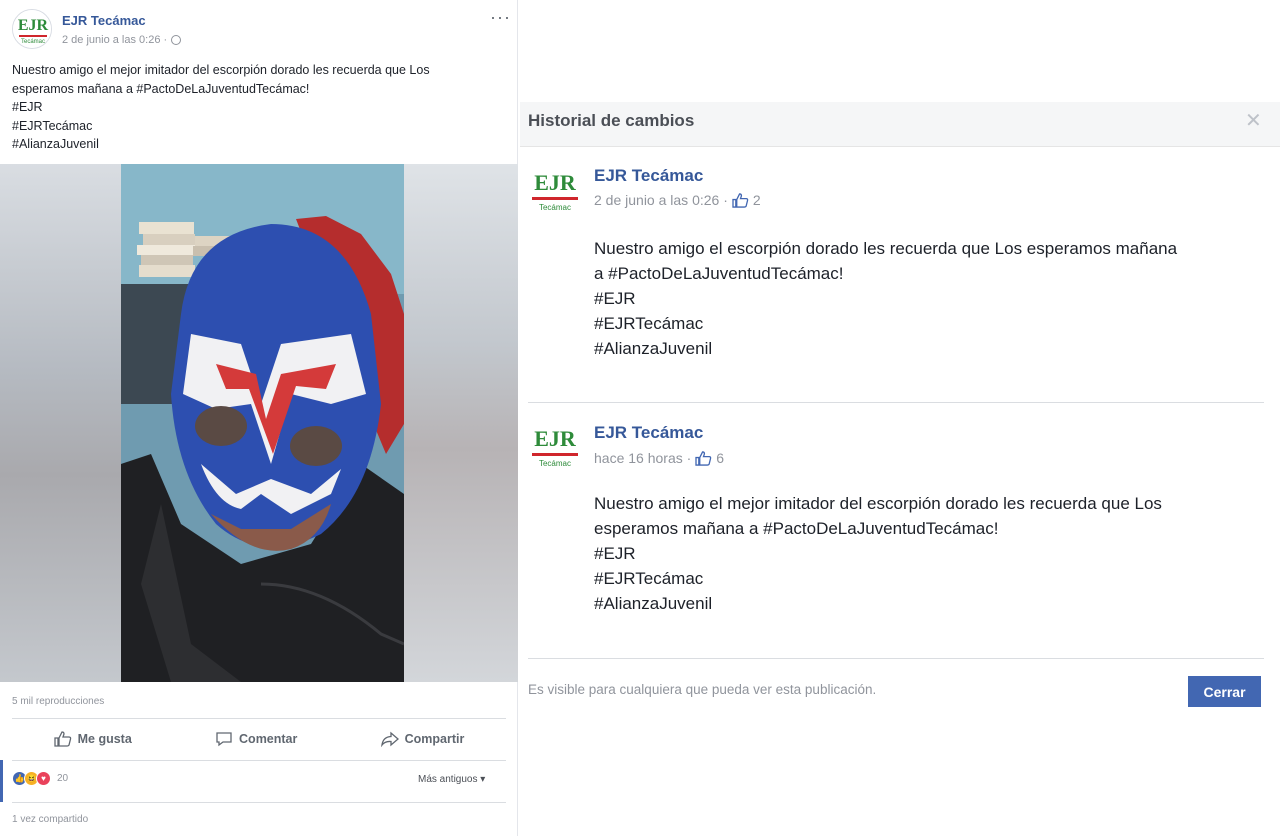 The width and height of the screenshot is (1280, 836). I want to click on focus-accent, so click(1, 781).